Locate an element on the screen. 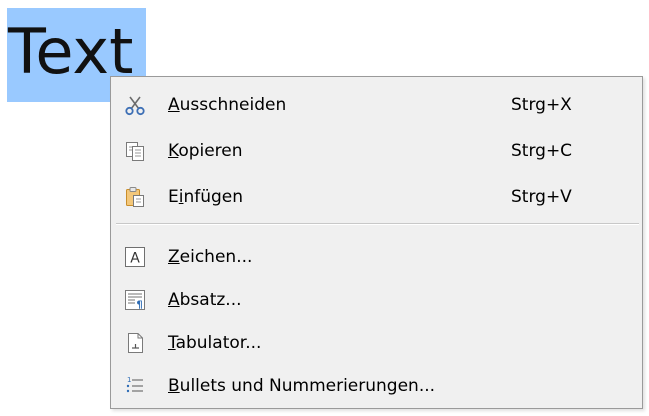 This screenshot has height=416, width=649. svg-text: 1 is located at coordinates (129, 380).